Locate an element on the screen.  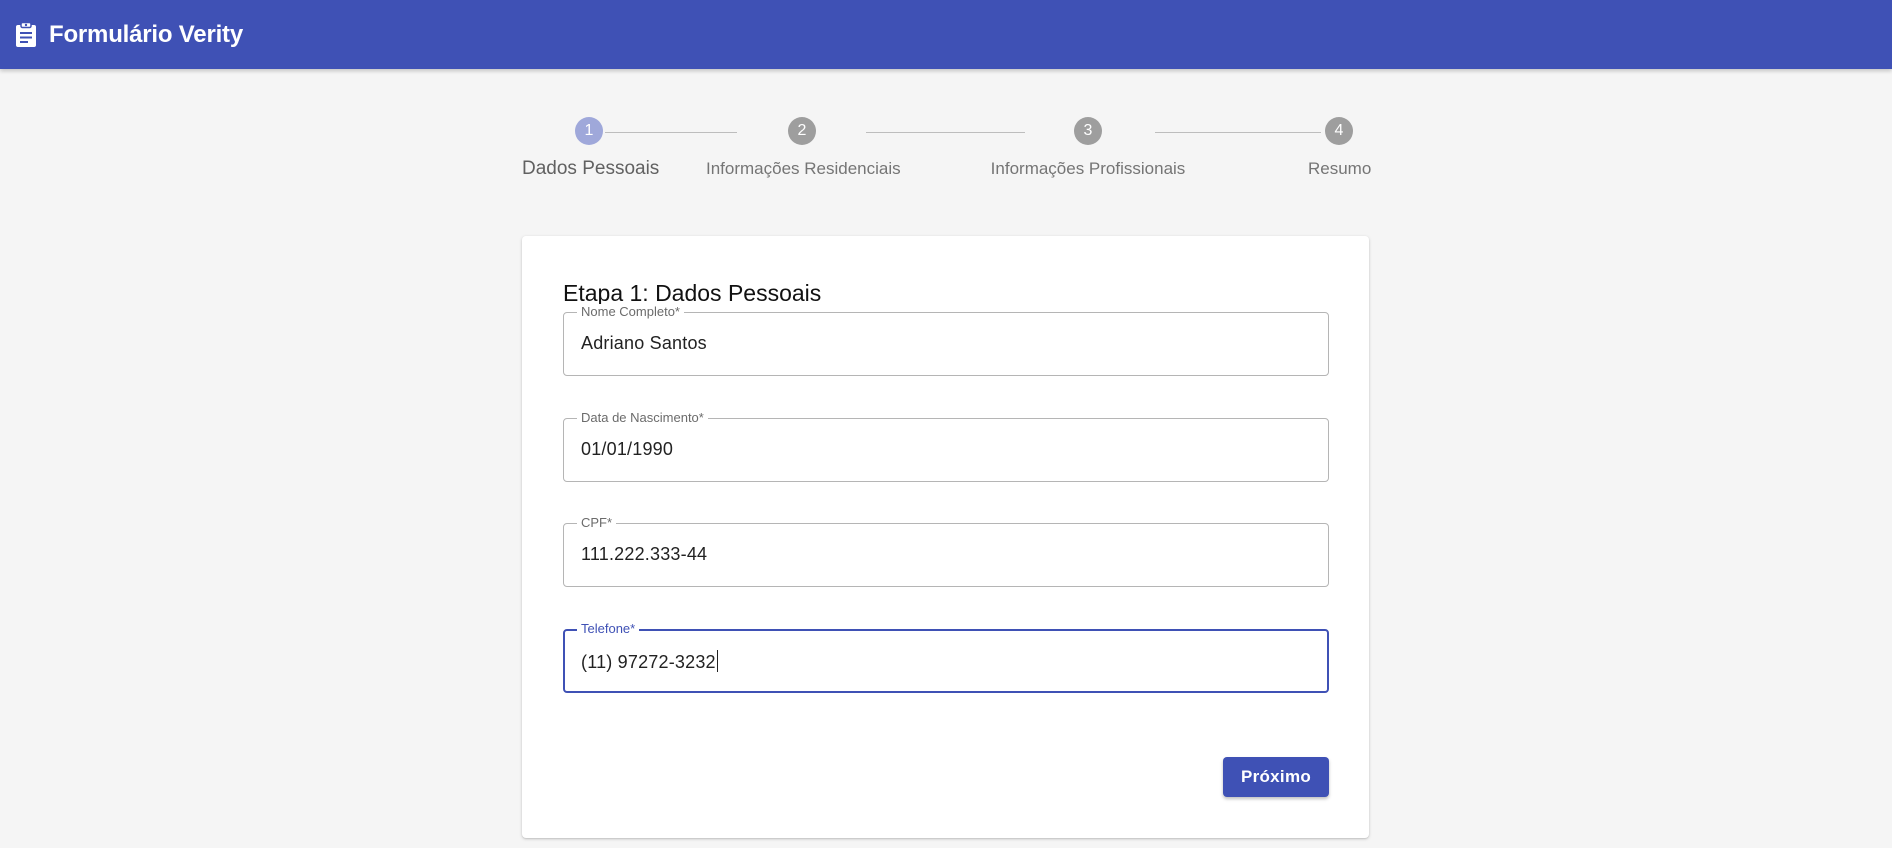
birth-date-input is located at coordinates (941, 449).